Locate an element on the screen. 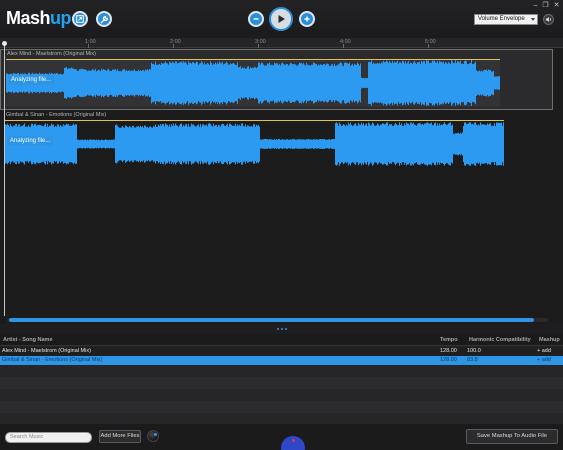 Image resolution: width=563 pixels, height=450 pixels. app-logo: Mashup is located at coordinates (39, 18).